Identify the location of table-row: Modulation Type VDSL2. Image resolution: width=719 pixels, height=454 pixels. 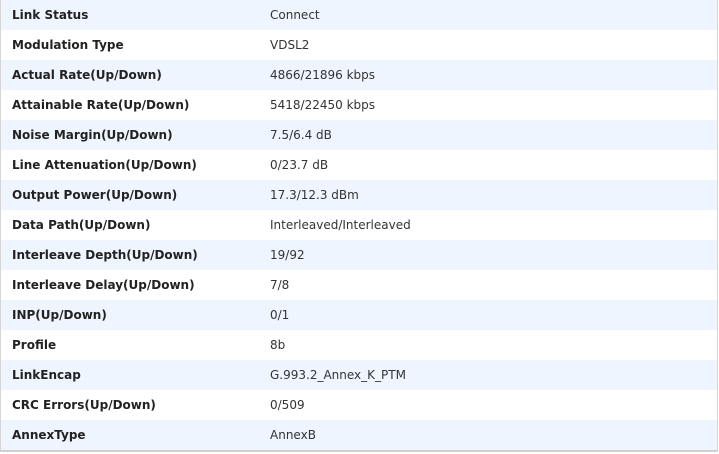
(359, 45).